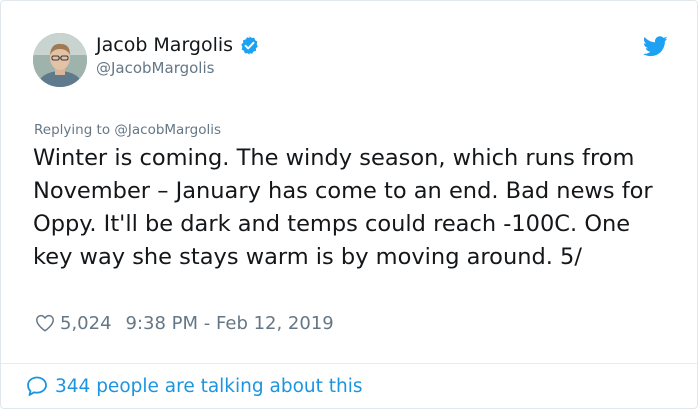 This screenshot has width=700, height=411. Describe the element at coordinates (209, 386) in the screenshot. I see `talking-about-label: 344 people are talking about this` at that location.